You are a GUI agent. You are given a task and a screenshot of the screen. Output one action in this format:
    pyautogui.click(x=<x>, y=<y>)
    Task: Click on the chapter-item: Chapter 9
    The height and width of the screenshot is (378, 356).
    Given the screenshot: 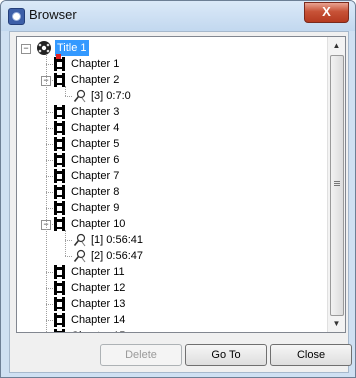 What is the action you would take?
    pyautogui.click(x=95, y=208)
    